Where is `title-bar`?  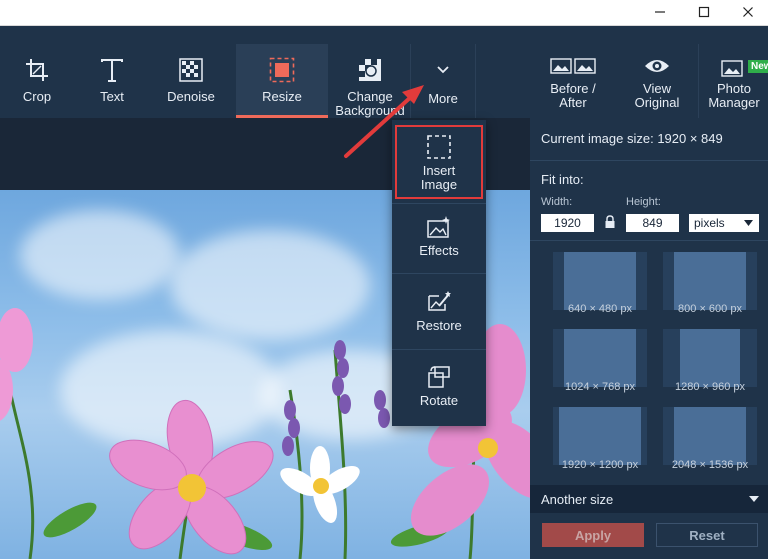
title-bar is located at coordinates (384, 13).